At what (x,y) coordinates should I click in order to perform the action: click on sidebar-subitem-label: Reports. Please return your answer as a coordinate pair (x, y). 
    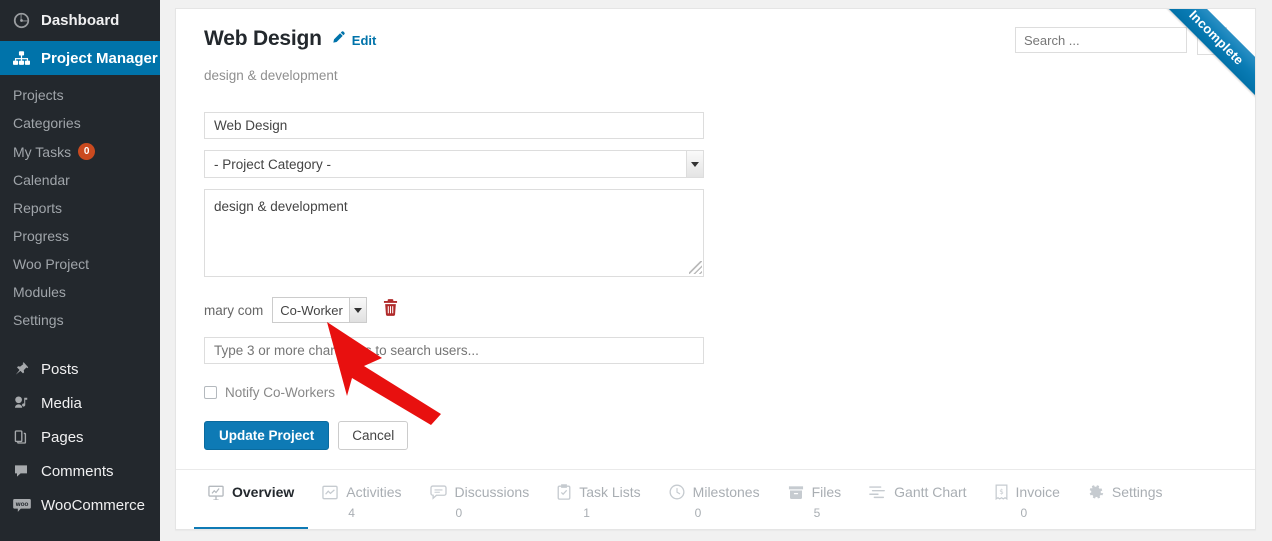
    Looking at the image, I should click on (38, 208).